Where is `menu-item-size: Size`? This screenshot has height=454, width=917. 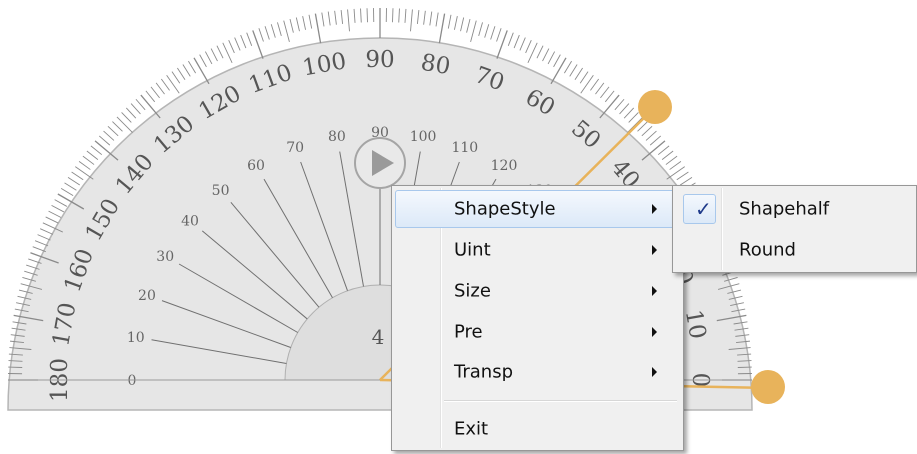 menu-item-size: Size is located at coordinates (537, 291).